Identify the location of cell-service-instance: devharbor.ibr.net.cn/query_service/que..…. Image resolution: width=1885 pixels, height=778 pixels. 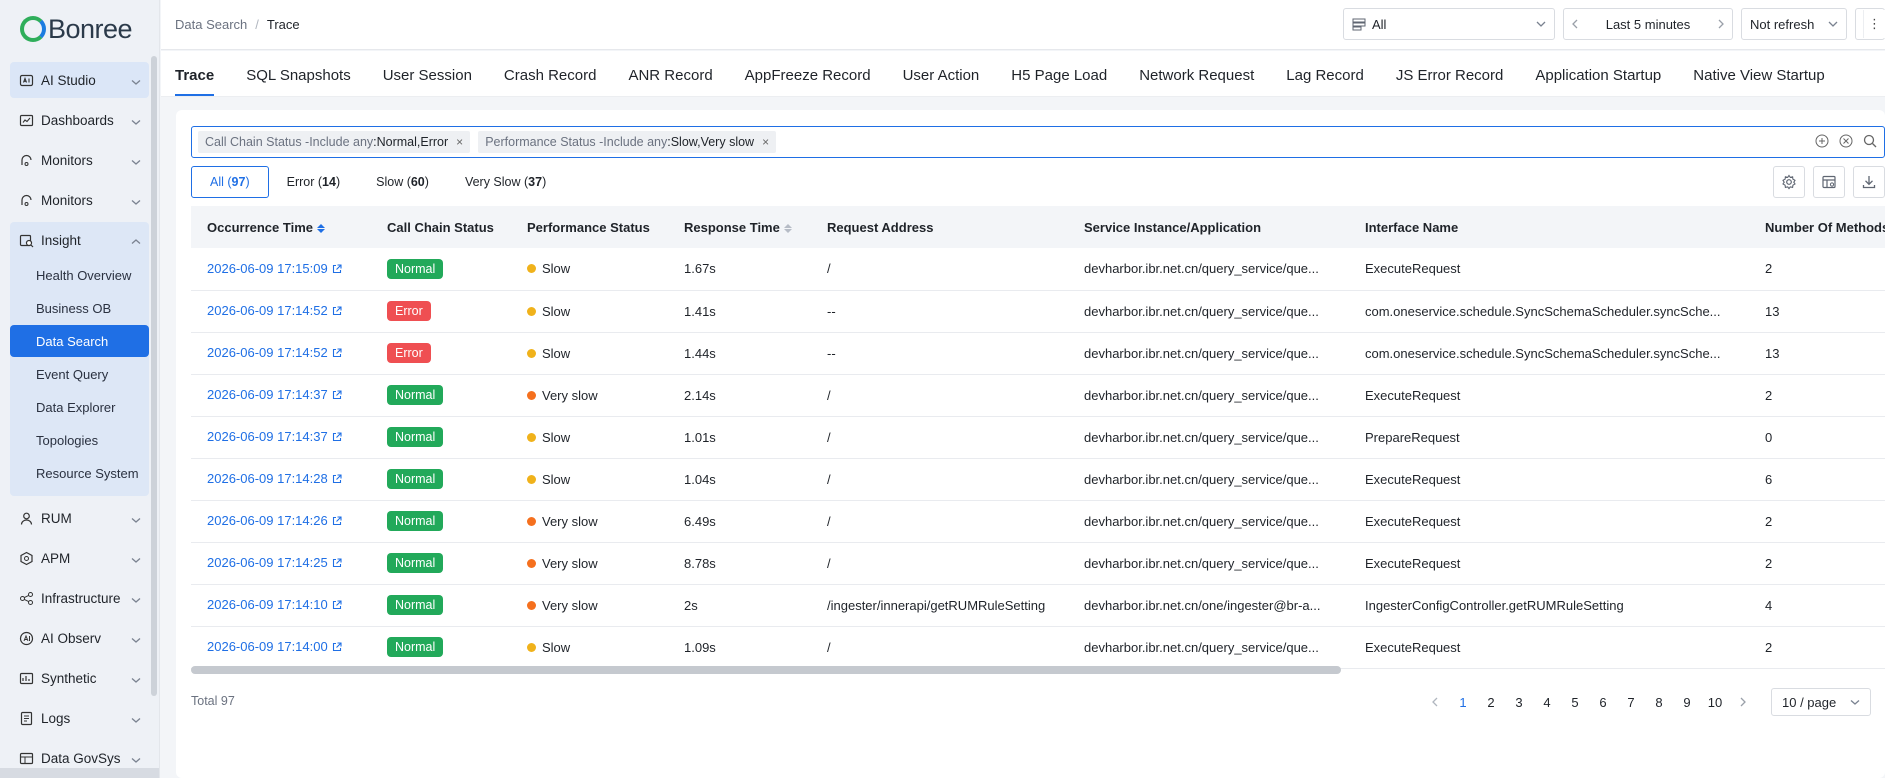
(1208, 479).